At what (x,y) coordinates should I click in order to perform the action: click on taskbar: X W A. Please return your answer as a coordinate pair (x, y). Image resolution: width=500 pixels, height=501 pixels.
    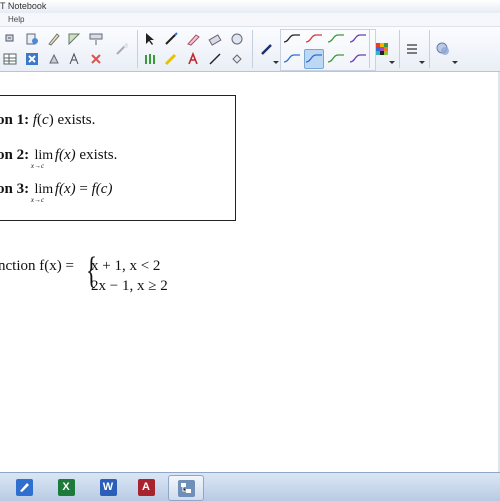
    Looking at the image, I should click on (250, 486).